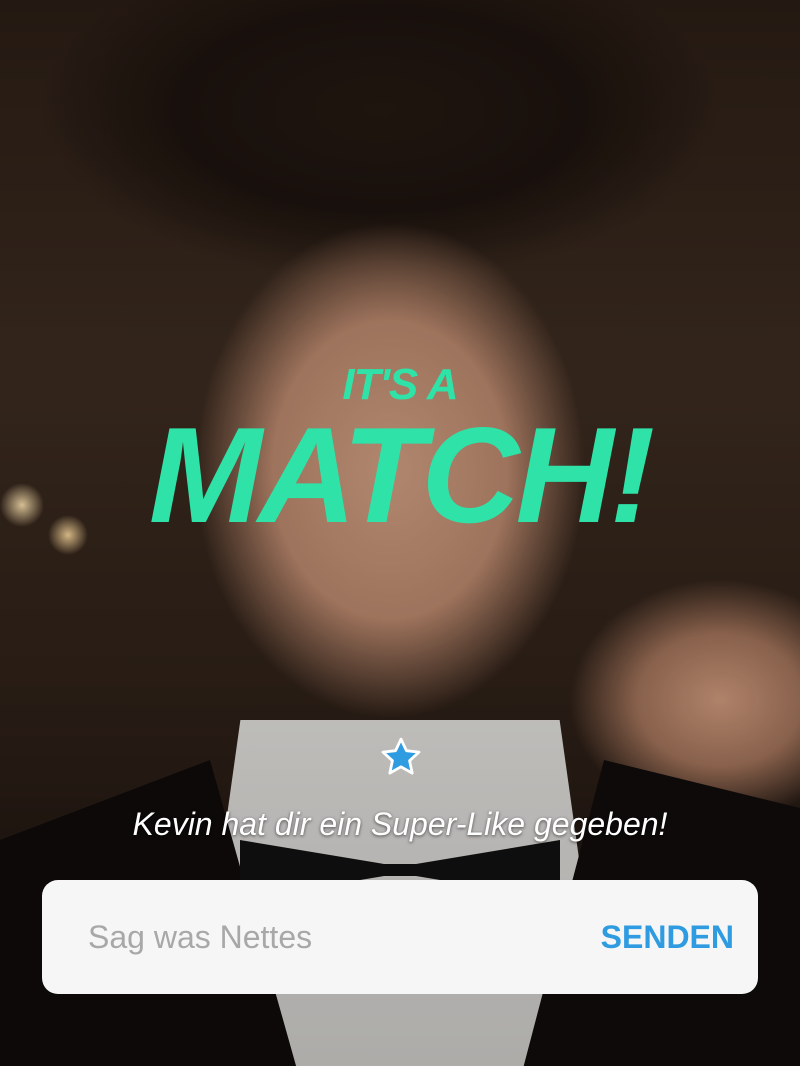  I want to click on superlike-message: Kevin hat dir ein Super-Like gegeben!, so click(400, 824).